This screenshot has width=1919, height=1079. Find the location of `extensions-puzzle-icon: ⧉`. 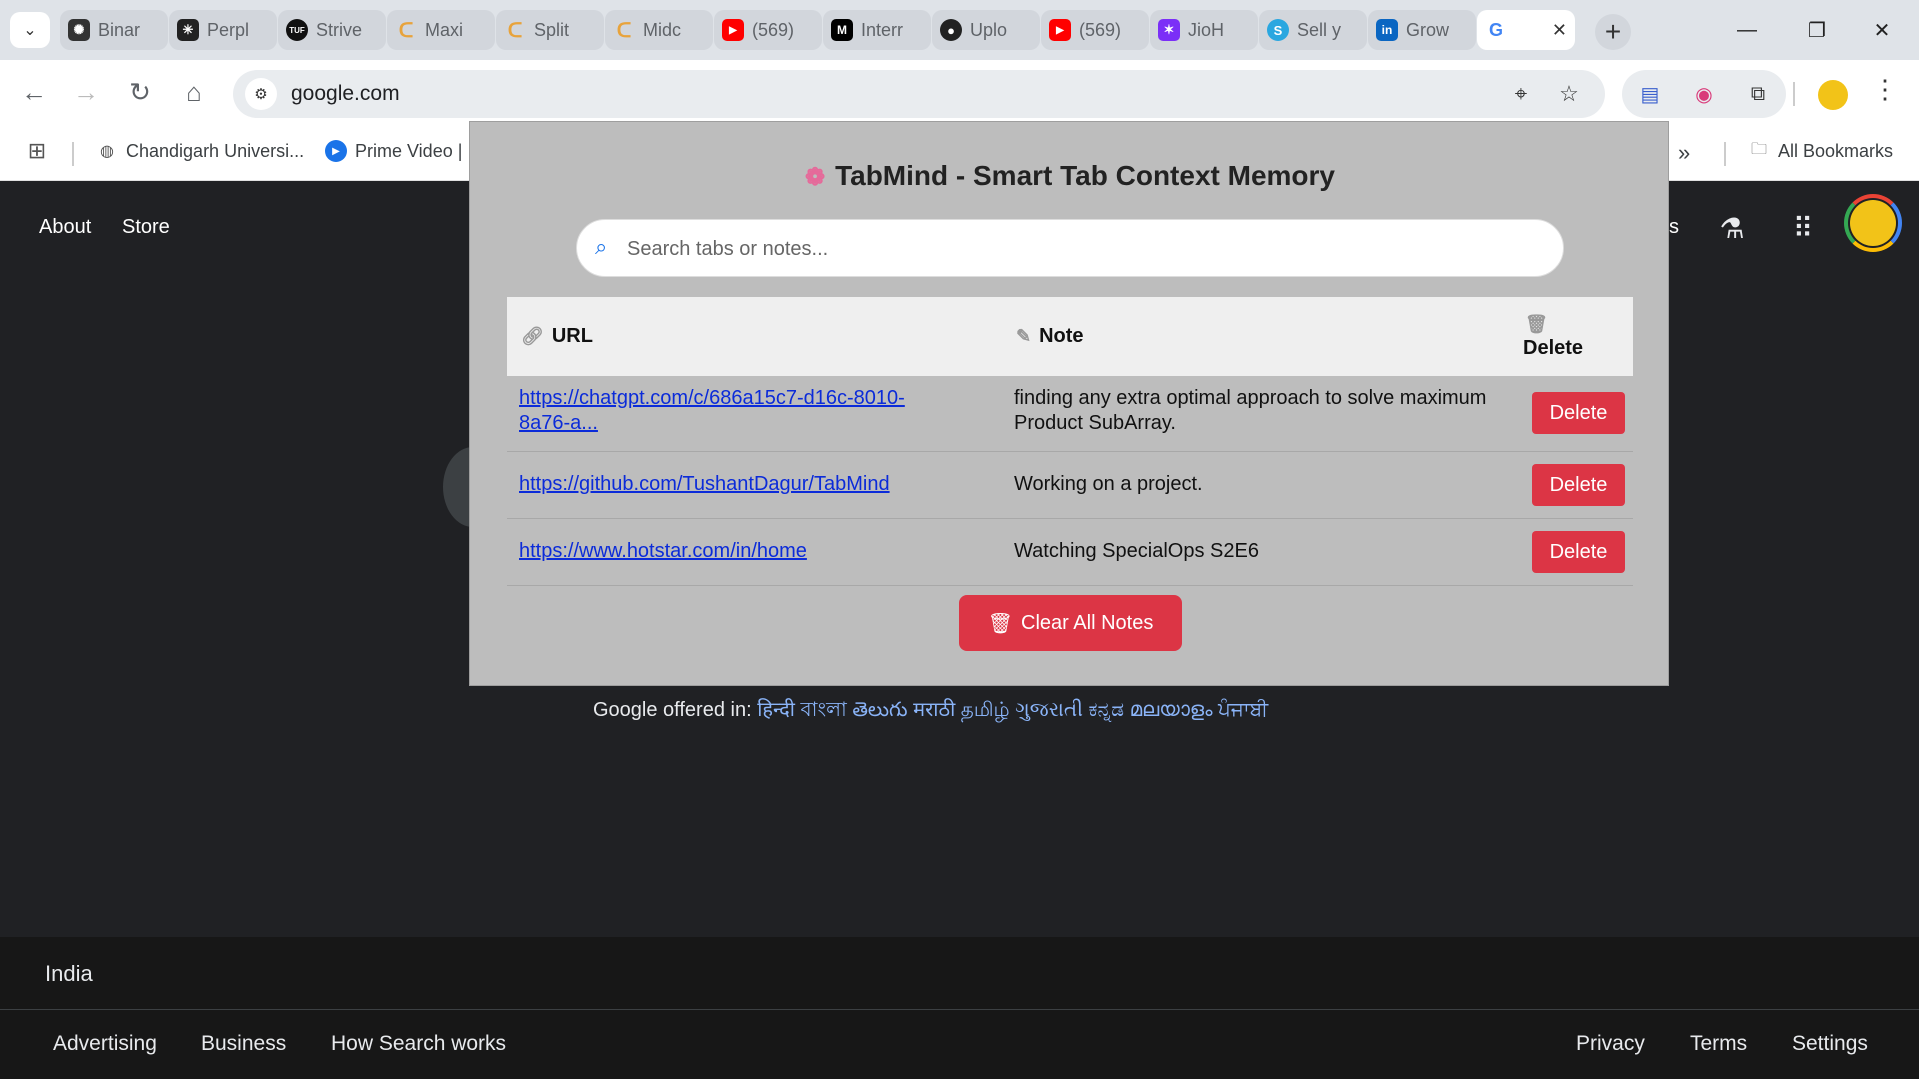

extensions-puzzle-icon: ⧉ is located at coordinates (1758, 94).